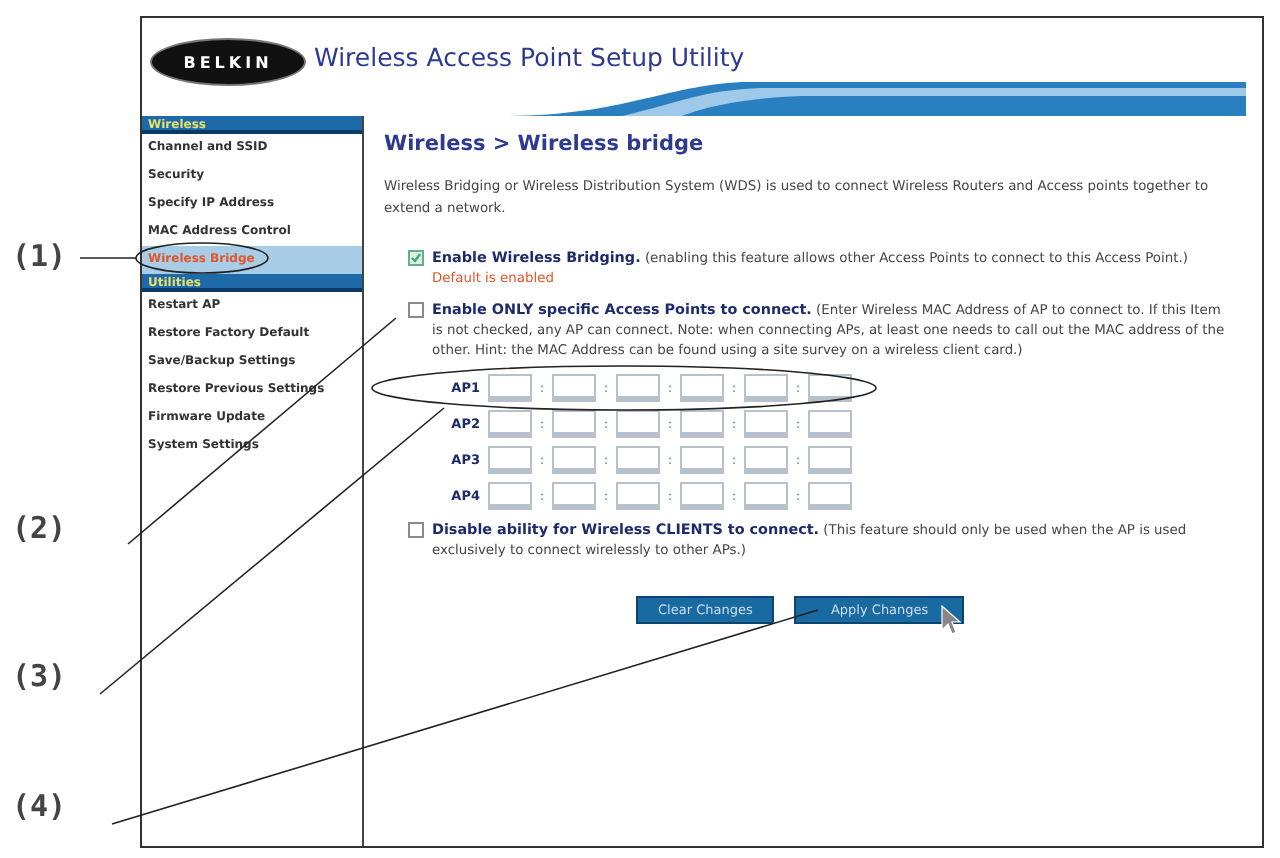 This screenshot has width=1280, height=858. Describe the element at coordinates (39, 528) in the screenshot. I see `callout-label: (2)` at that location.